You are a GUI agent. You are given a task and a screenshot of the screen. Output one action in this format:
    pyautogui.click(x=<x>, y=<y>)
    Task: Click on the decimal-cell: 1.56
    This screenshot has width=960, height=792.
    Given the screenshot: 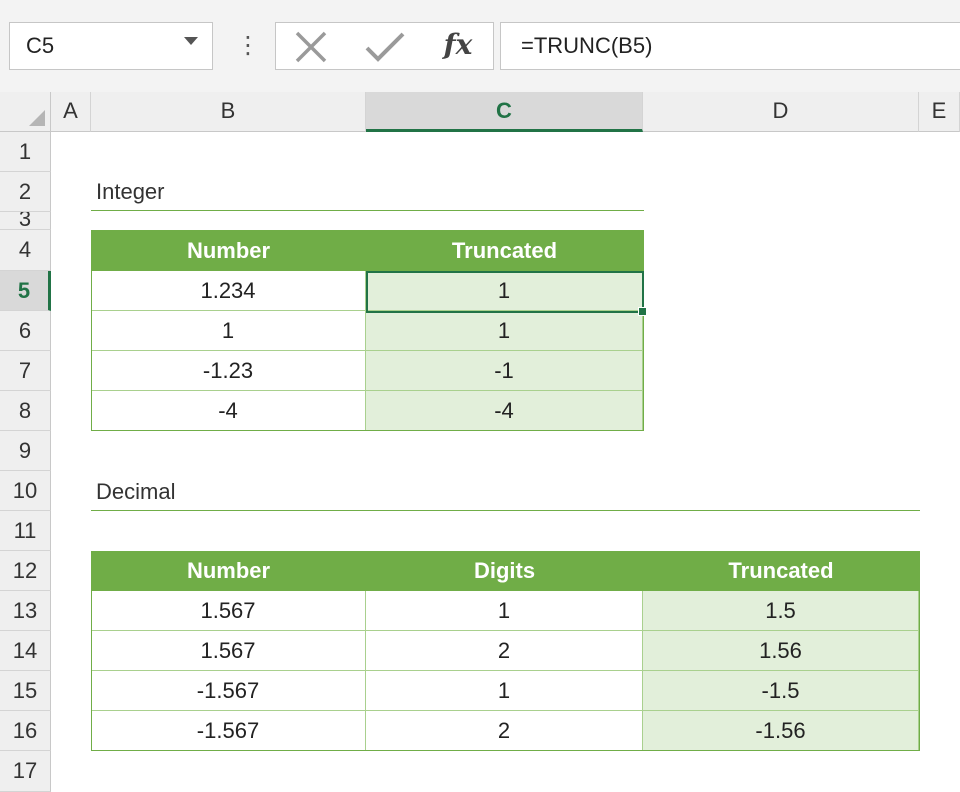 What is the action you would take?
    pyautogui.click(x=781, y=651)
    